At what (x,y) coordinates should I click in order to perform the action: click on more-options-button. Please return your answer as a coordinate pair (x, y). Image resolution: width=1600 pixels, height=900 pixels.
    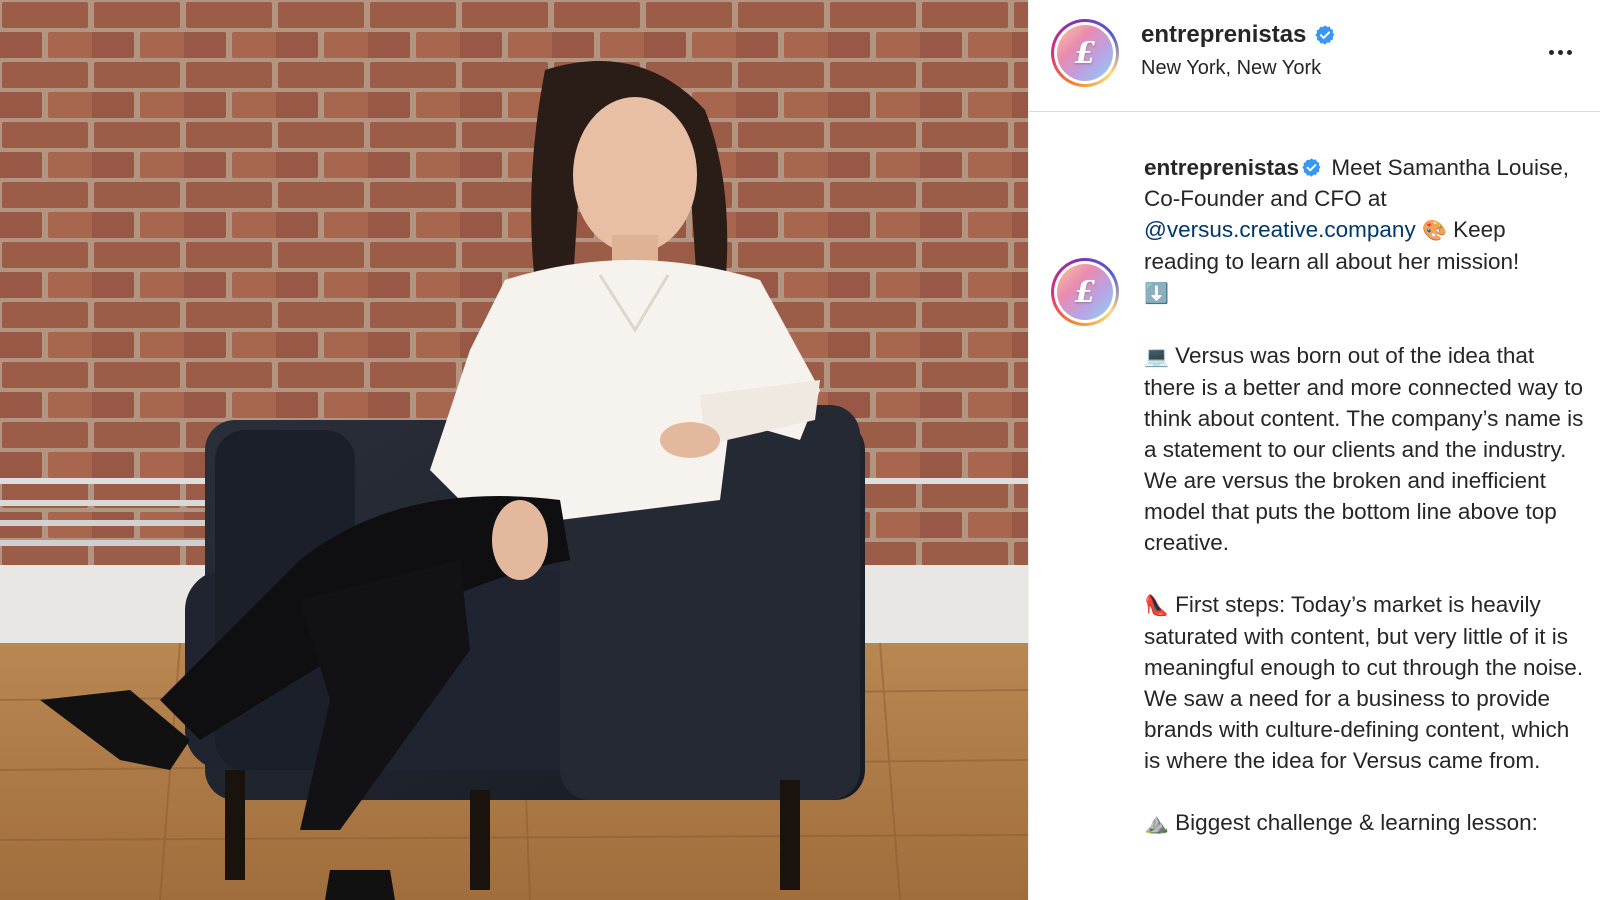
    Looking at the image, I should click on (1560, 52).